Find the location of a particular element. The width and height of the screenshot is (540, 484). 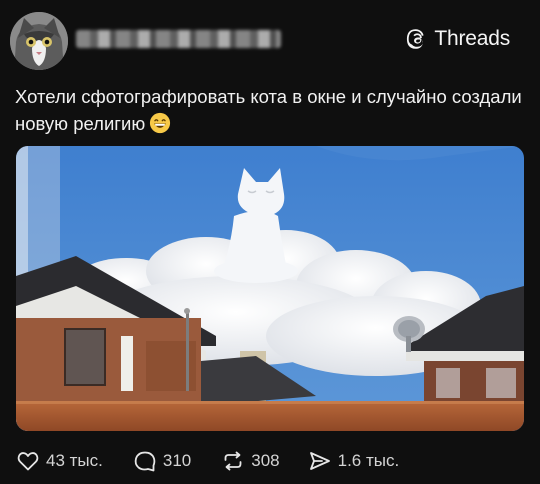

brand-name: Threads is located at coordinates (472, 38).